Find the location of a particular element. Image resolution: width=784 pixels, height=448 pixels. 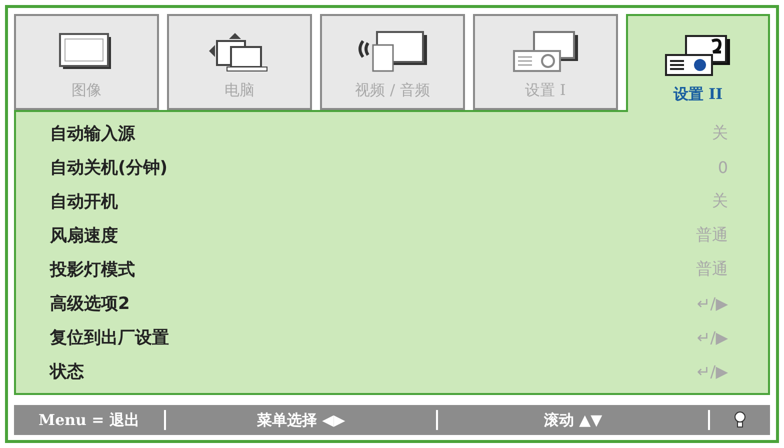

setting-label: 投影灯模式 is located at coordinates (92, 269).